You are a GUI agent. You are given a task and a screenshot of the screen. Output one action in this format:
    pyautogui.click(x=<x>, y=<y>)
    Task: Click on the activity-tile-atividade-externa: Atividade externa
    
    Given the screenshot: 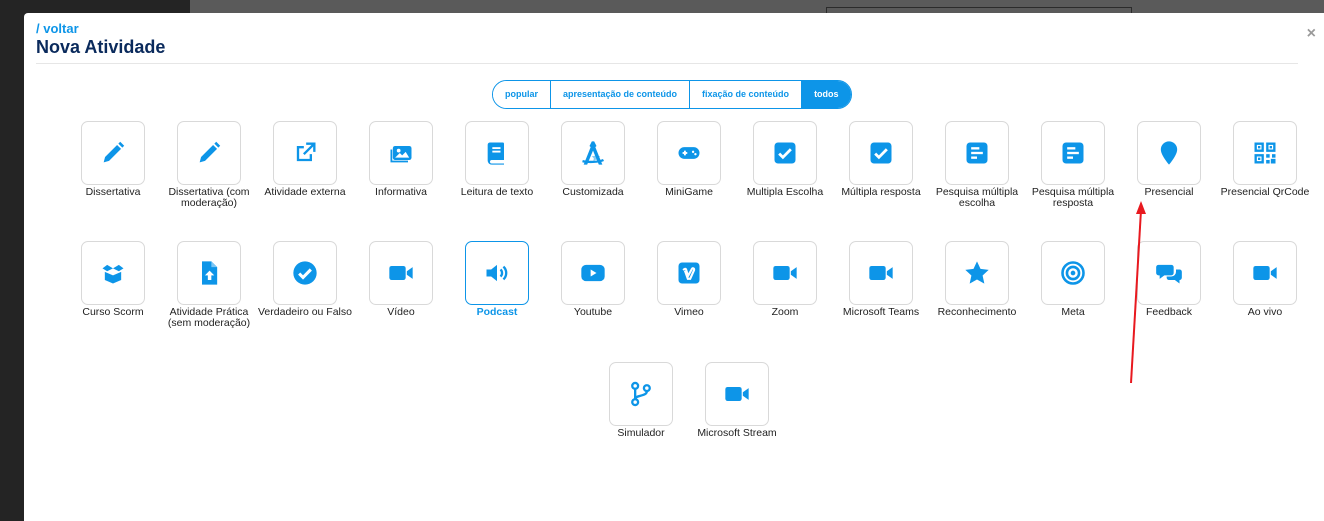 What is the action you would take?
    pyautogui.click(x=305, y=159)
    